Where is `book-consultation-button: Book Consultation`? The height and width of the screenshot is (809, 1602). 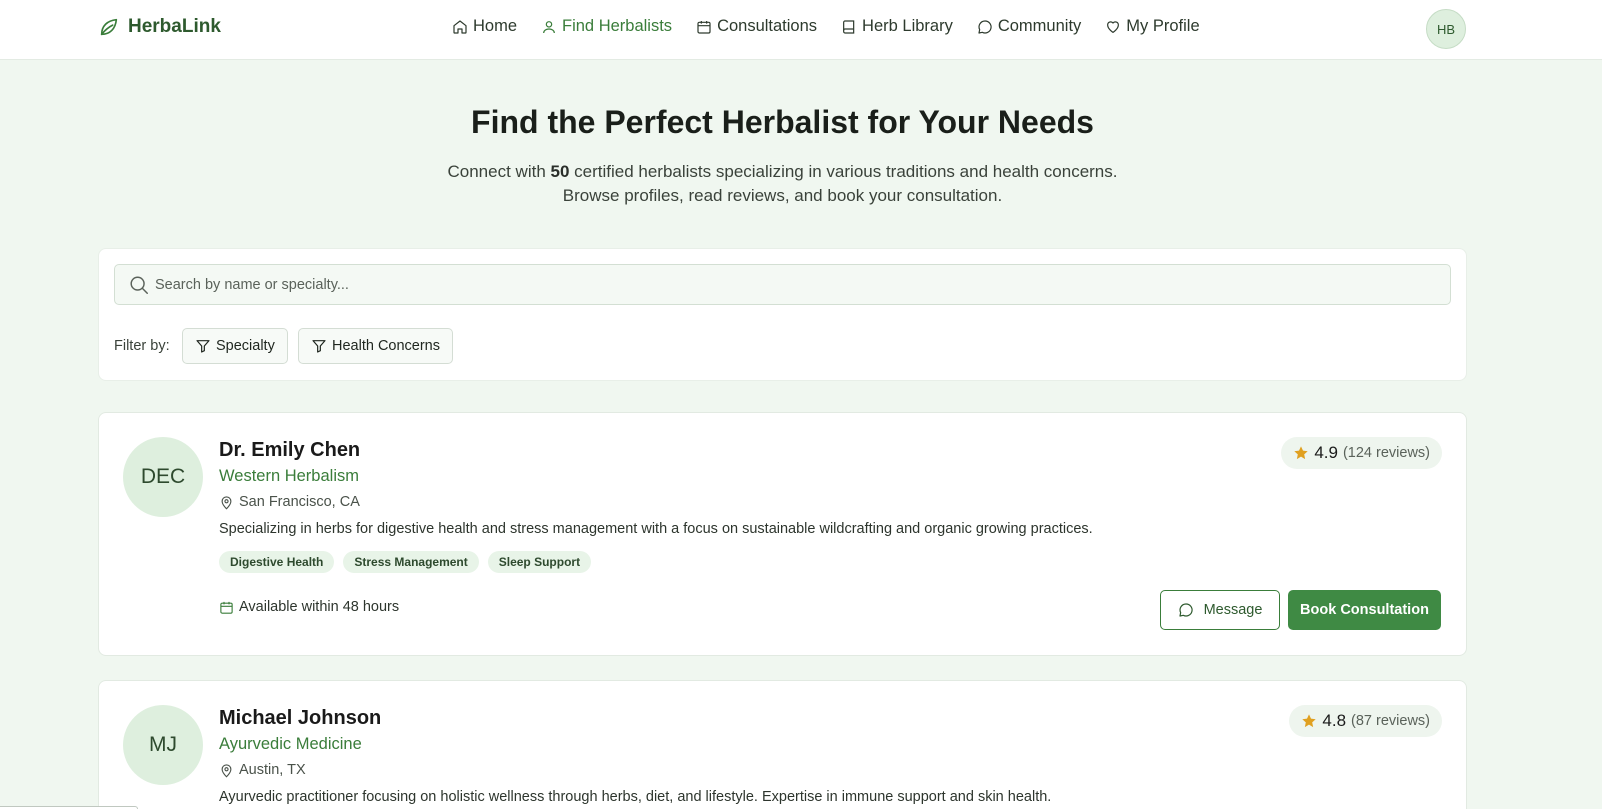
book-consultation-button: Book Consultation is located at coordinates (1364, 610).